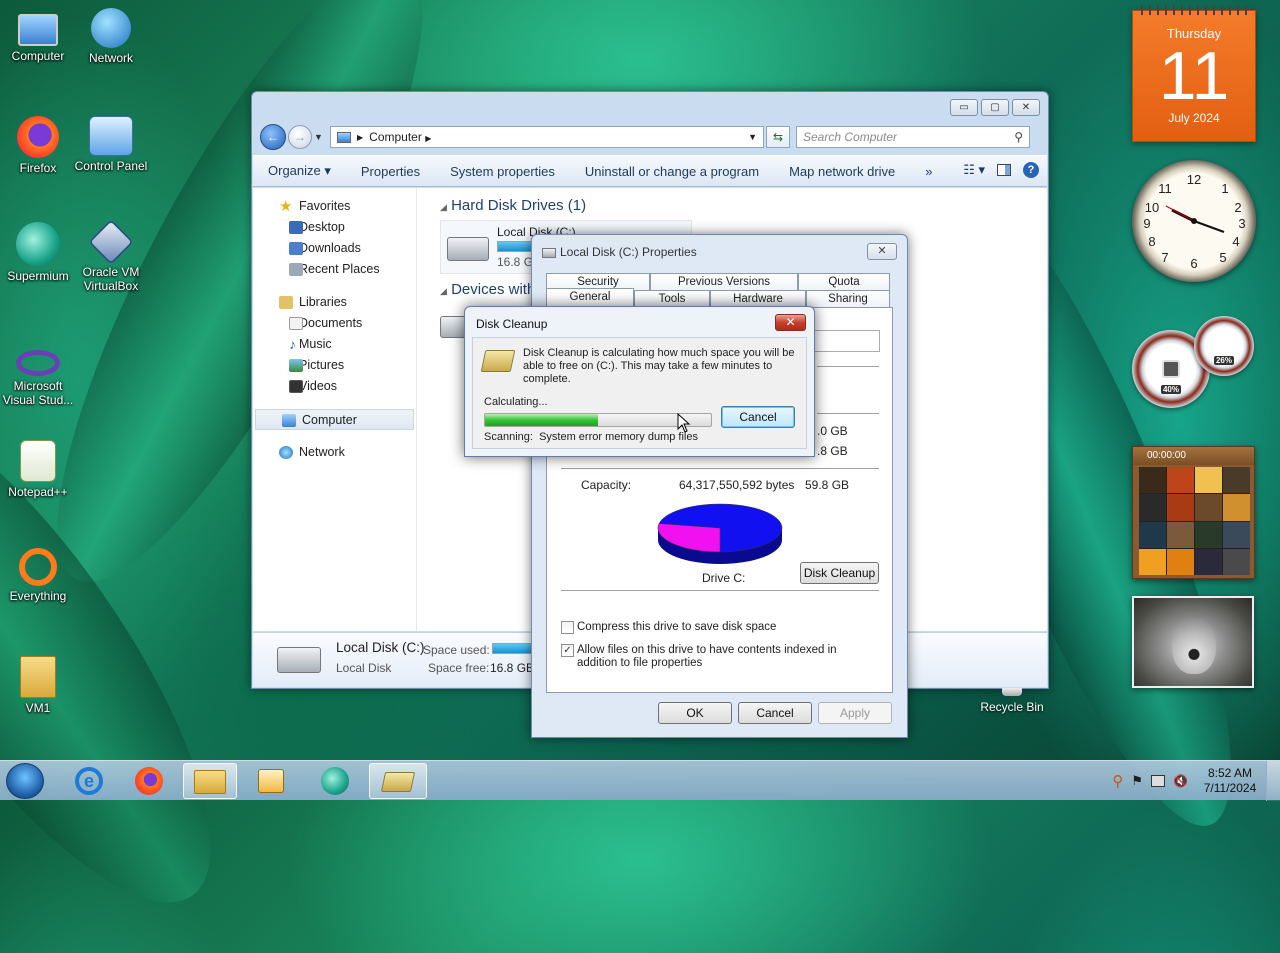 The image size is (1280, 953). I want to click on nav-computer: Computer, so click(334, 419).